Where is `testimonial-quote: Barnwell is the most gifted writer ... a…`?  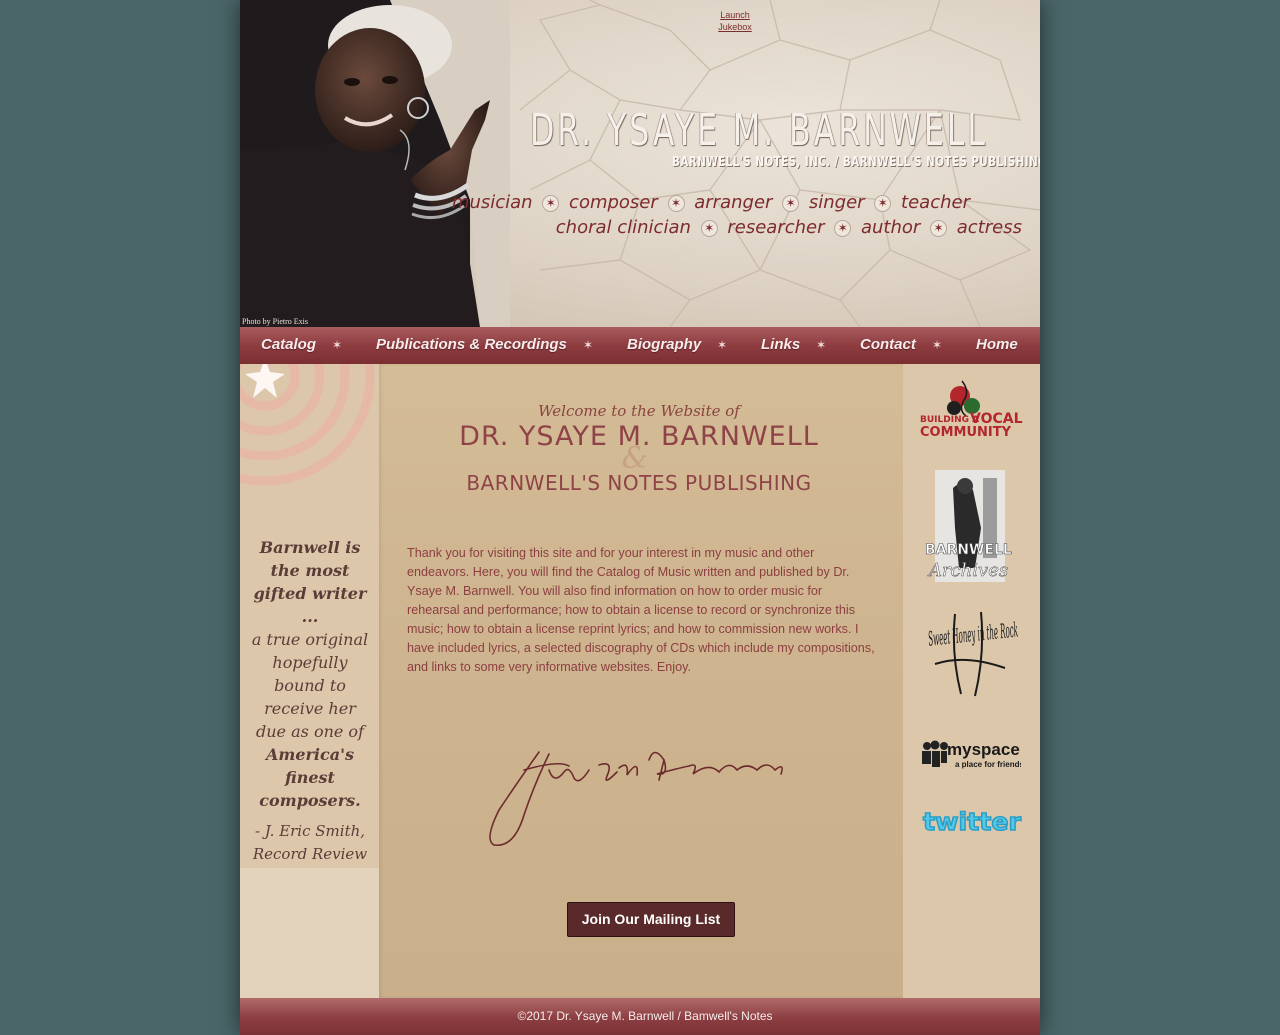
testimonial-quote: Barnwell is the most gifted writer ... a… is located at coordinates (310, 712).